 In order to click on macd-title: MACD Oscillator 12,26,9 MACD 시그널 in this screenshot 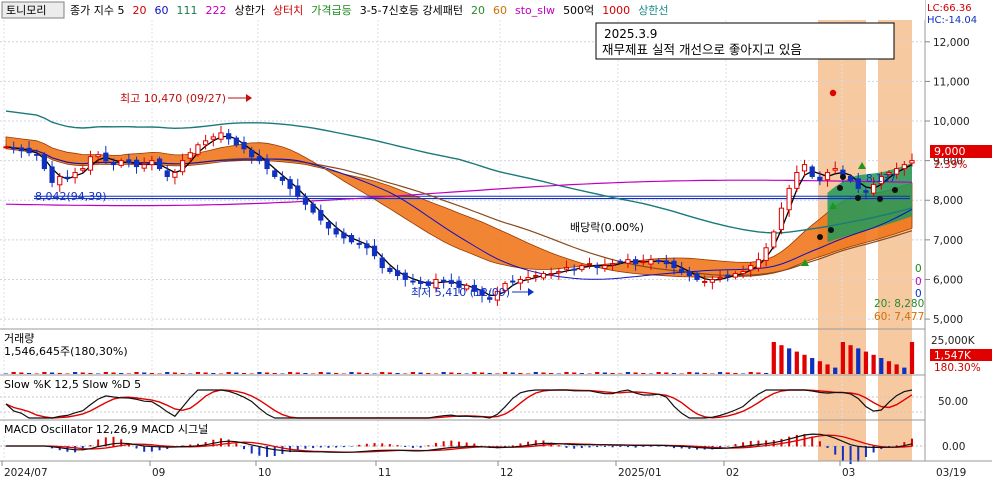, I will do `click(106, 429)`.